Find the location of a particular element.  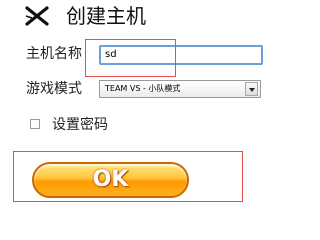

game-mode-label: 游戏模式 is located at coordinates (54, 89).